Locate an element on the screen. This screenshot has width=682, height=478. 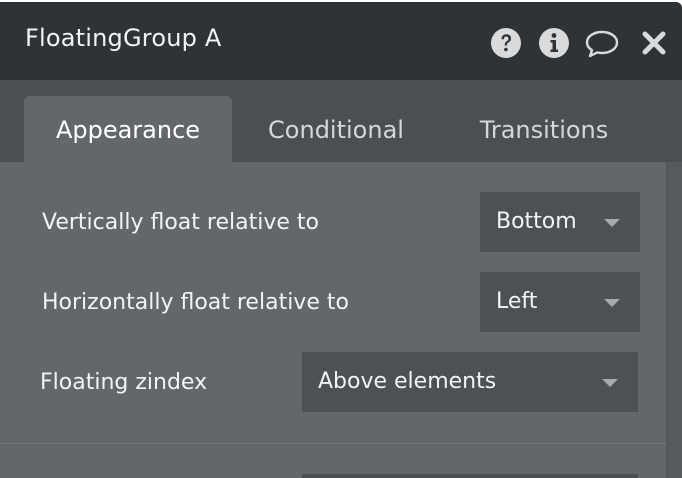
tab-conditional-label: Conditional is located at coordinates (336, 130).